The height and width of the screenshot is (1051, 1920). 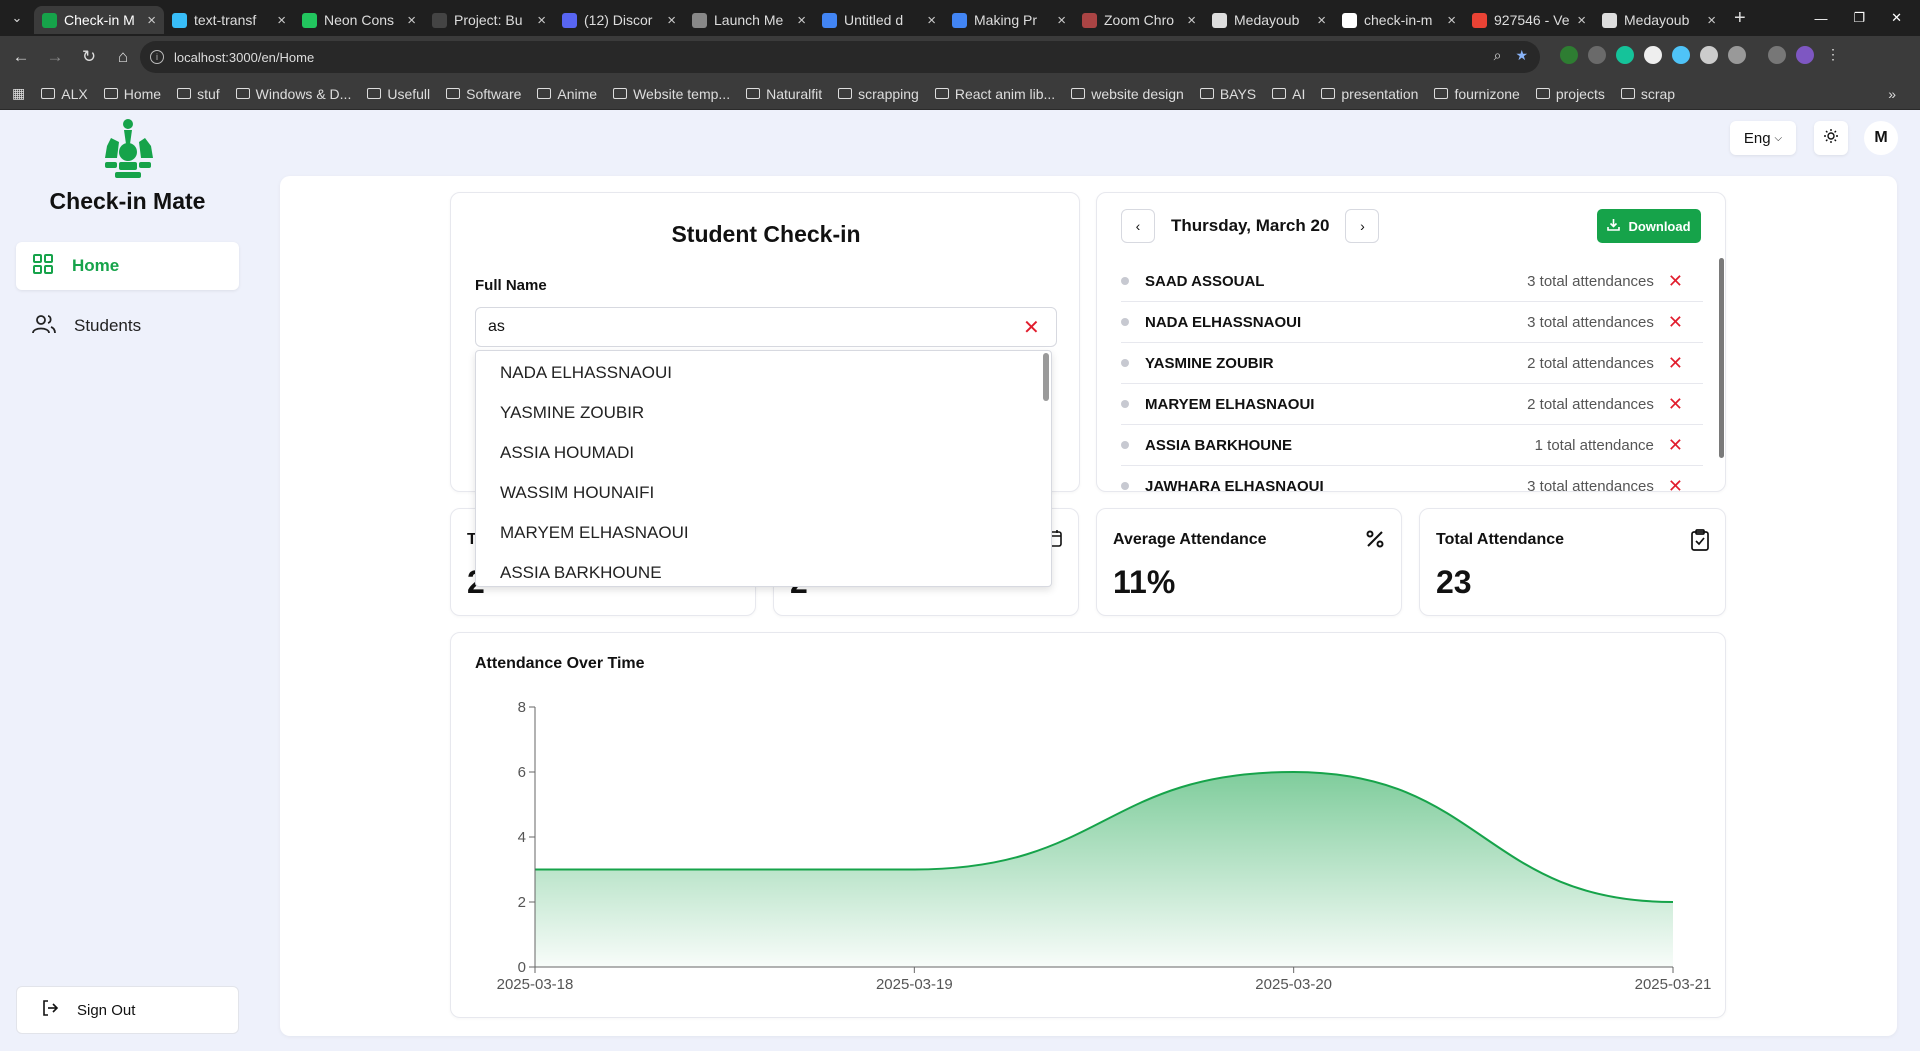 What do you see at coordinates (1529, 20) in the screenshot?
I see `browser-tab: 927546 - Ve ×` at bounding box center [1529, 20].